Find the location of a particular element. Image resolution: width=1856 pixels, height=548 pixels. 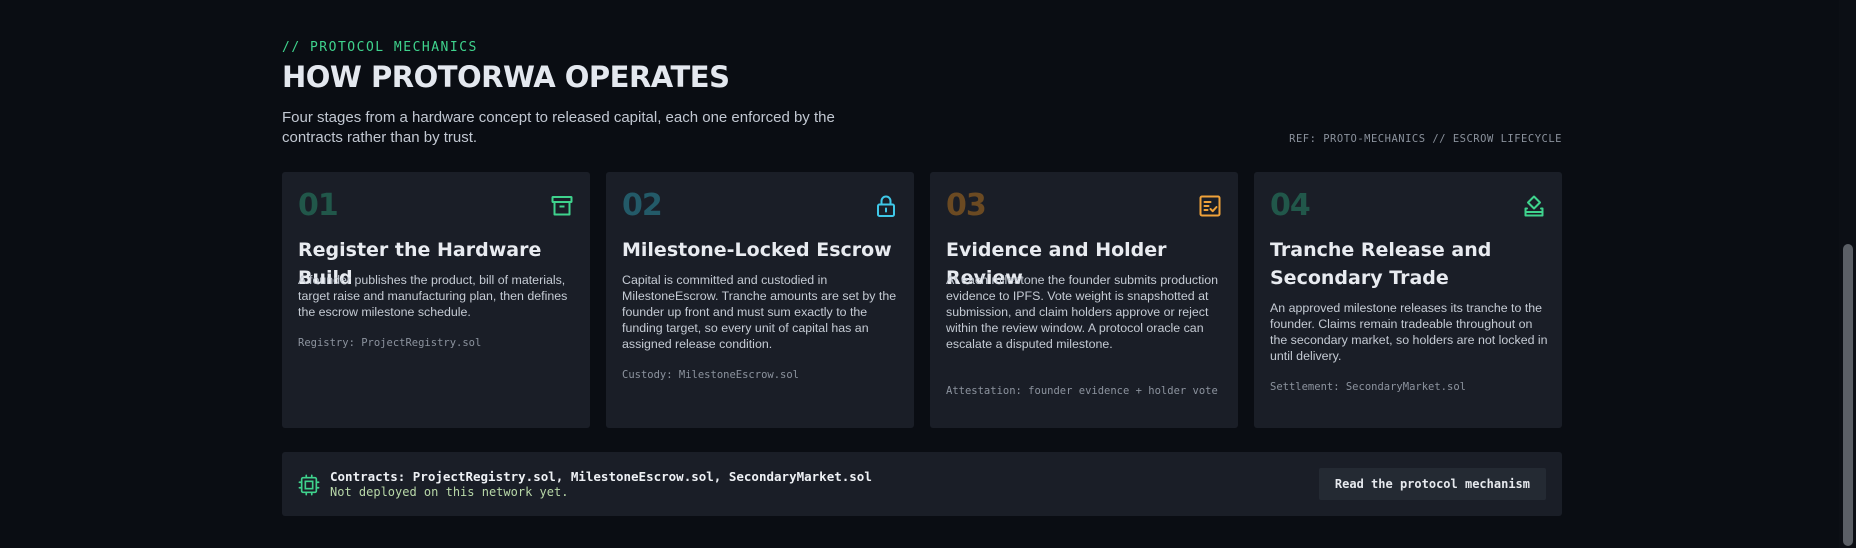

section-reference: REF: PROTO-MECHANICS // ESCROW LIFECYCLE is located at coordinates (1425, 139).